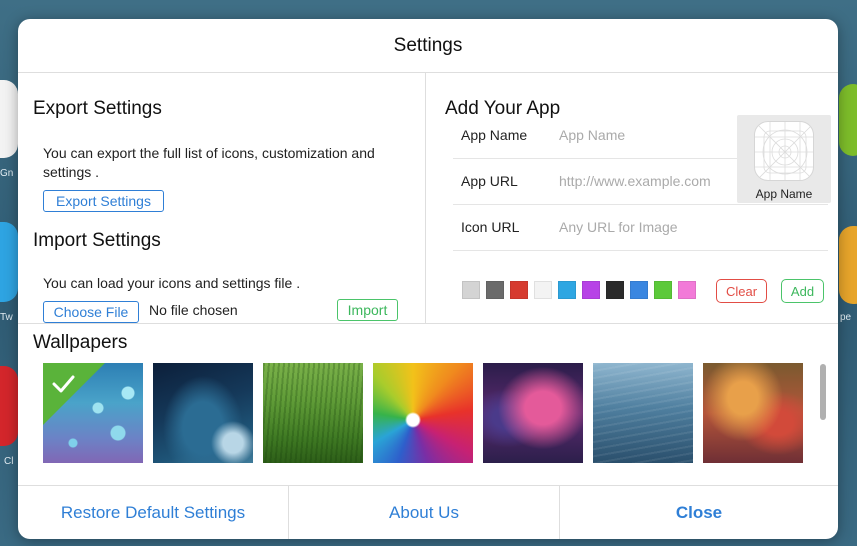 This screenshot has width=857, height=546. What do you see at coordinates (424, 512) in the screenshot?
I see `about-us-button: About Us` at bounding box center [424, 512].